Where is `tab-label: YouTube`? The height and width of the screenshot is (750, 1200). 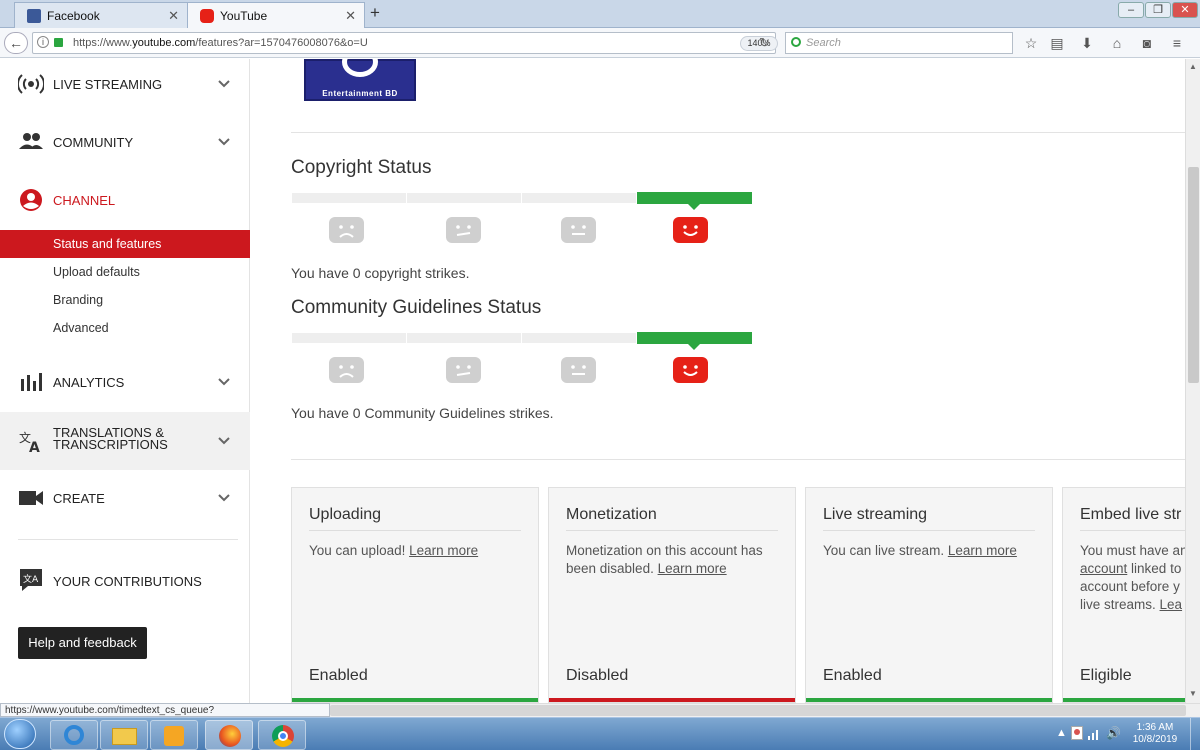 tab-label: YouTube is located at coordinates (244, 16).